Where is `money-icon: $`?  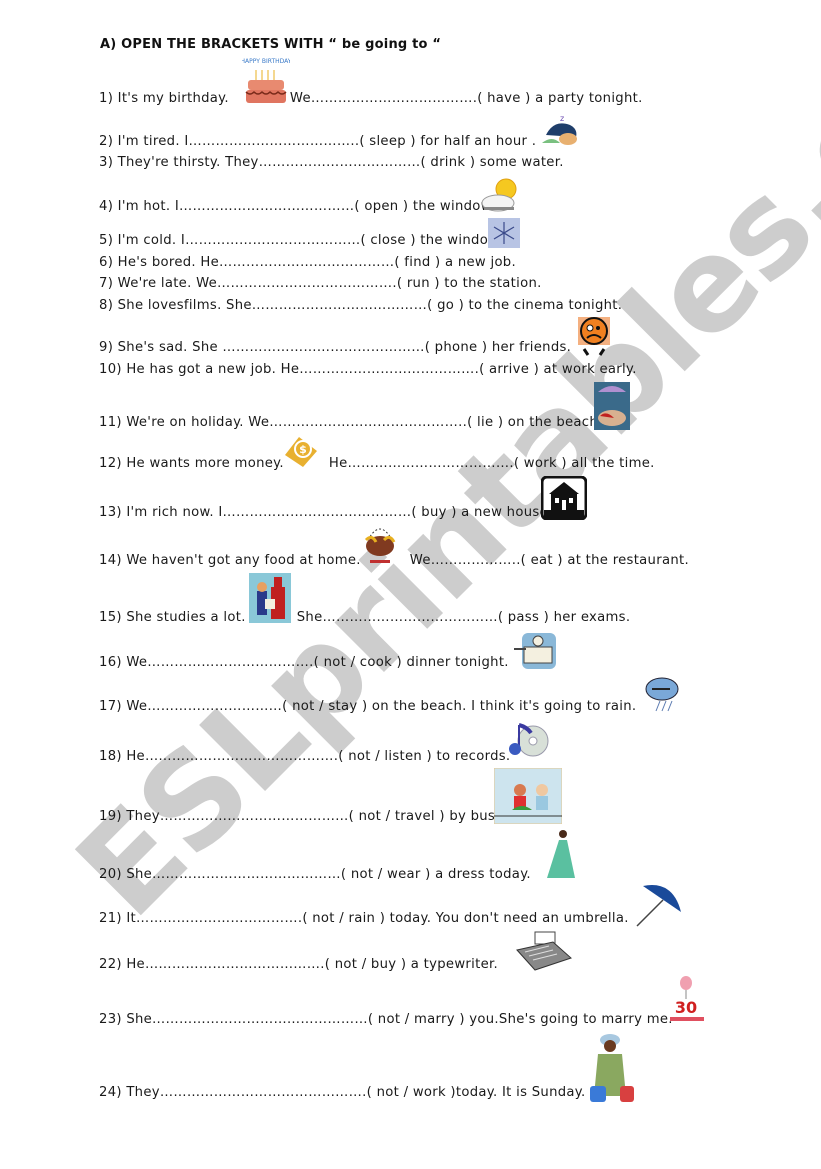 money-icon: $ is located at coordinates (301, 451).